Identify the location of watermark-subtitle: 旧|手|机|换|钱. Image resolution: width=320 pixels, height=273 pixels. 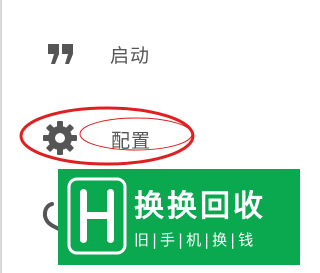
(195, 240).